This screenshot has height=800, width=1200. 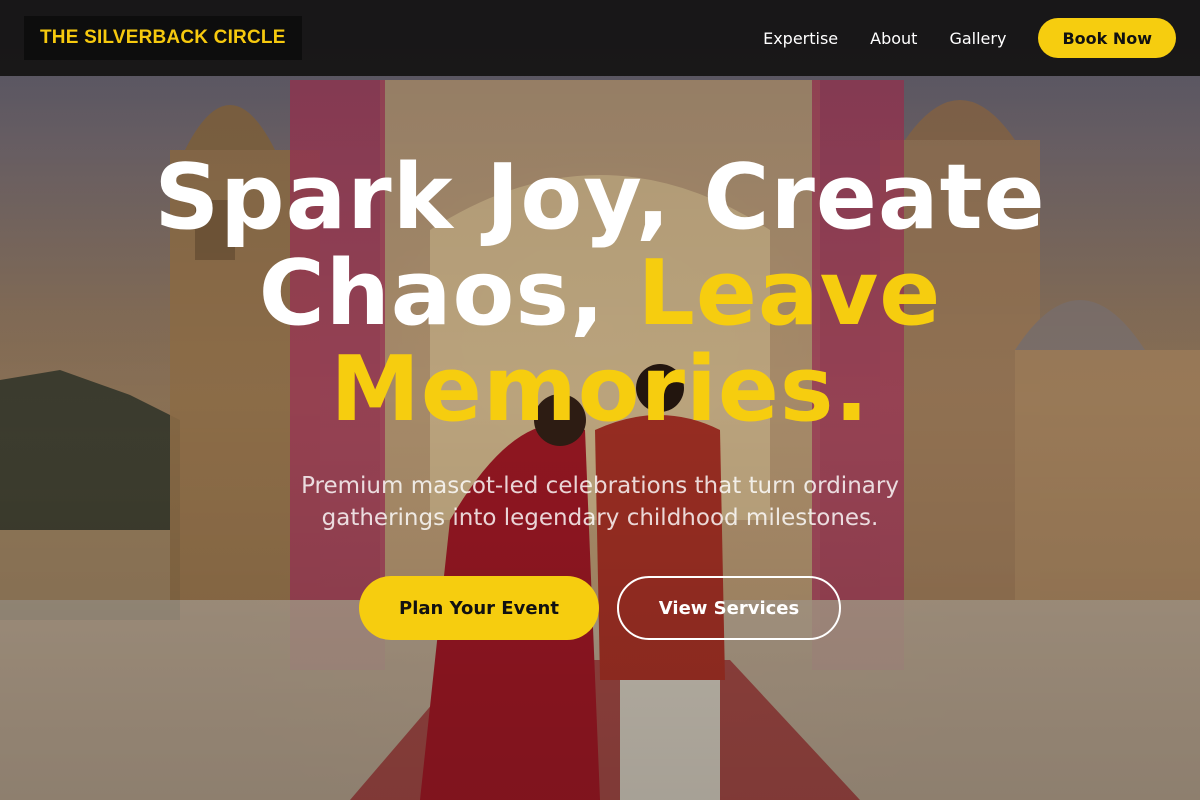 I want to click on view-services-button: View Services, so click(x=729, y=608).